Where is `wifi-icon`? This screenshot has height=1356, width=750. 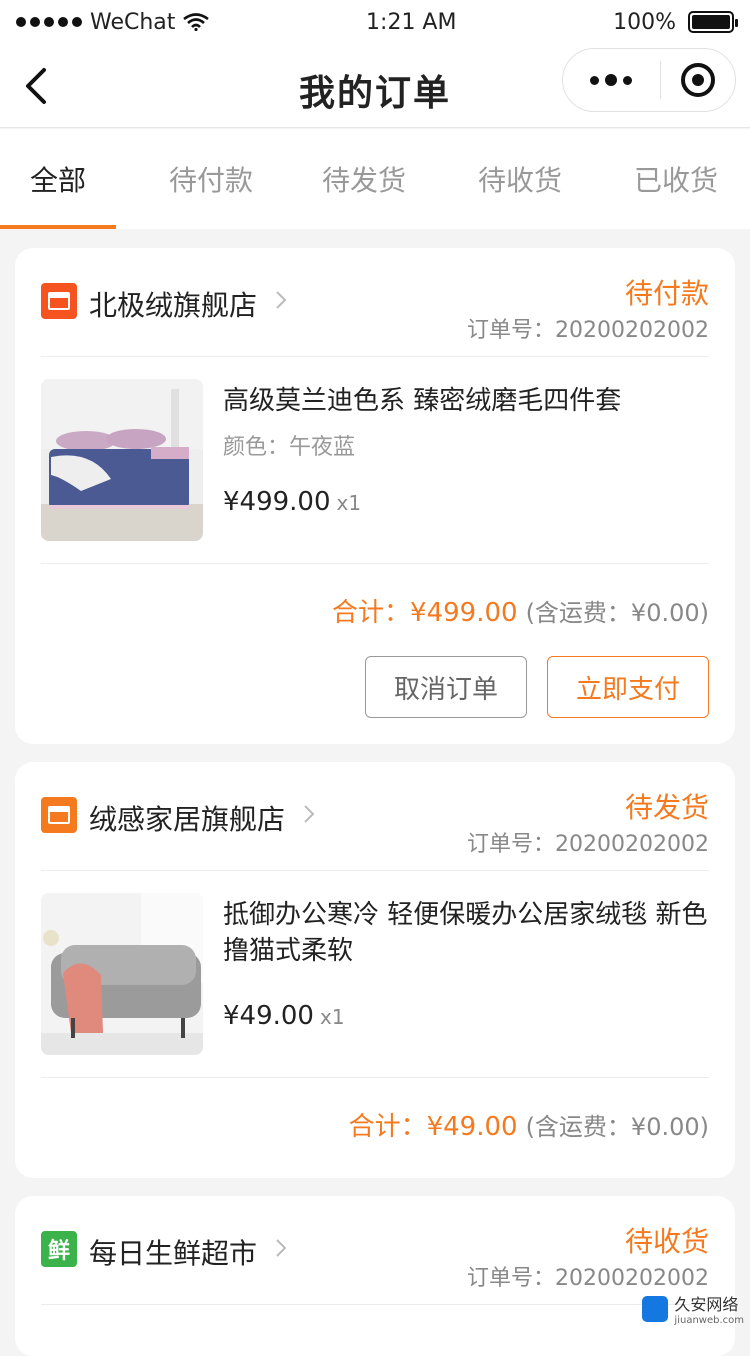
wifi-icon is located at coordinates (196, 22).